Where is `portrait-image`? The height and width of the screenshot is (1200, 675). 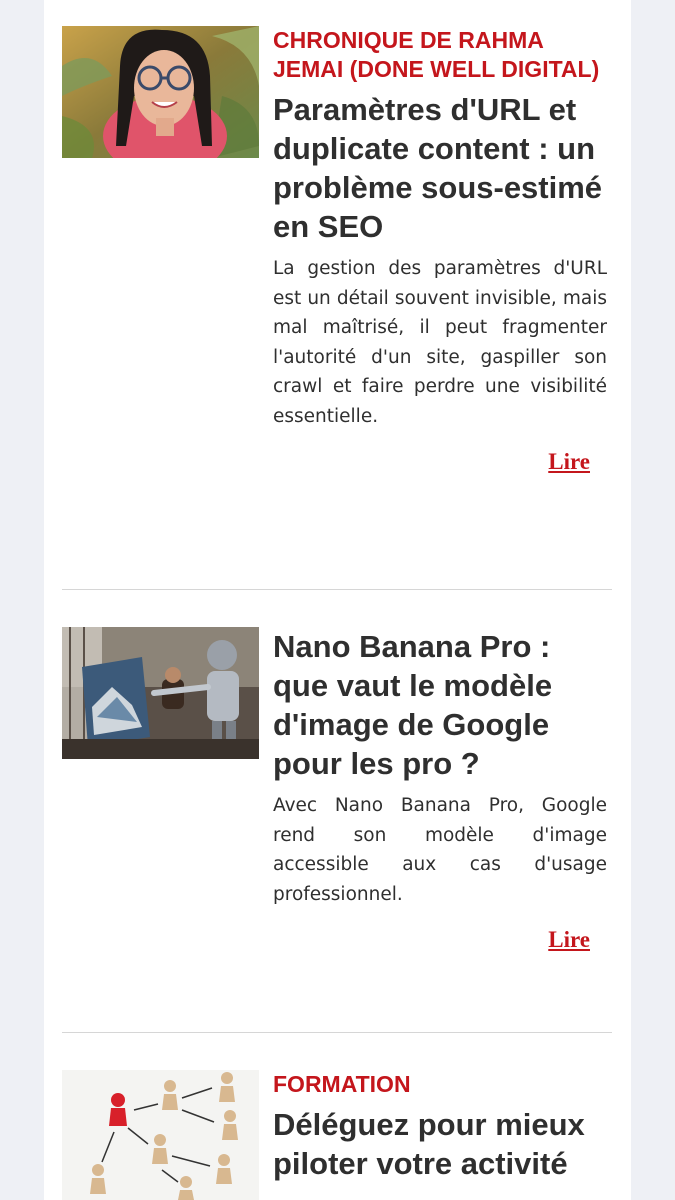 portrait-image is located at coordinates (160, 92).